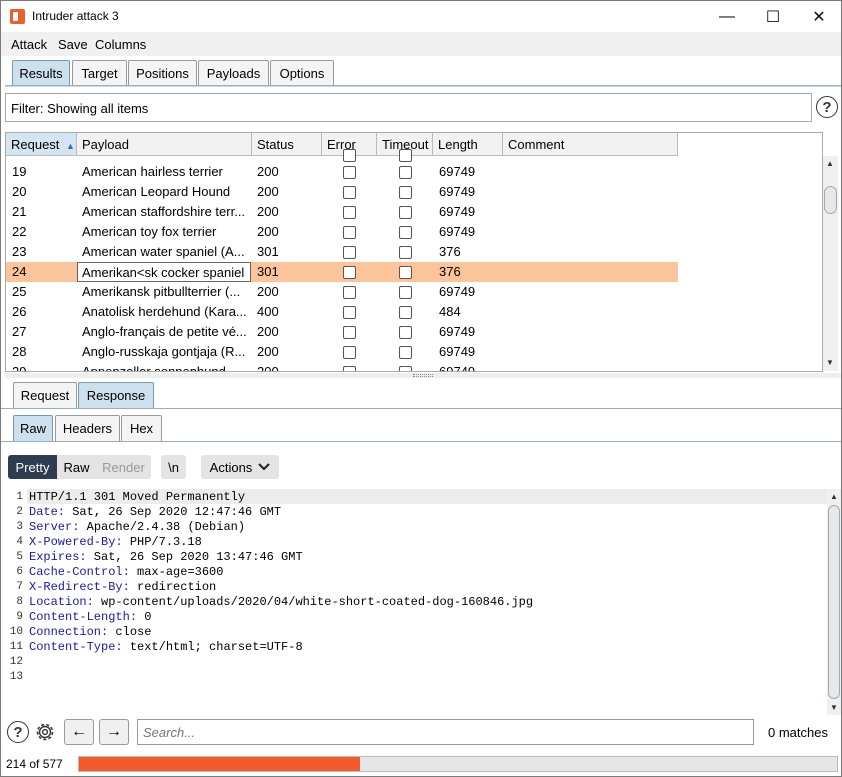 Image resolution: width=842 pixels, height=777 pixels. I want to click on cell-request: 19, so click(19, 171).